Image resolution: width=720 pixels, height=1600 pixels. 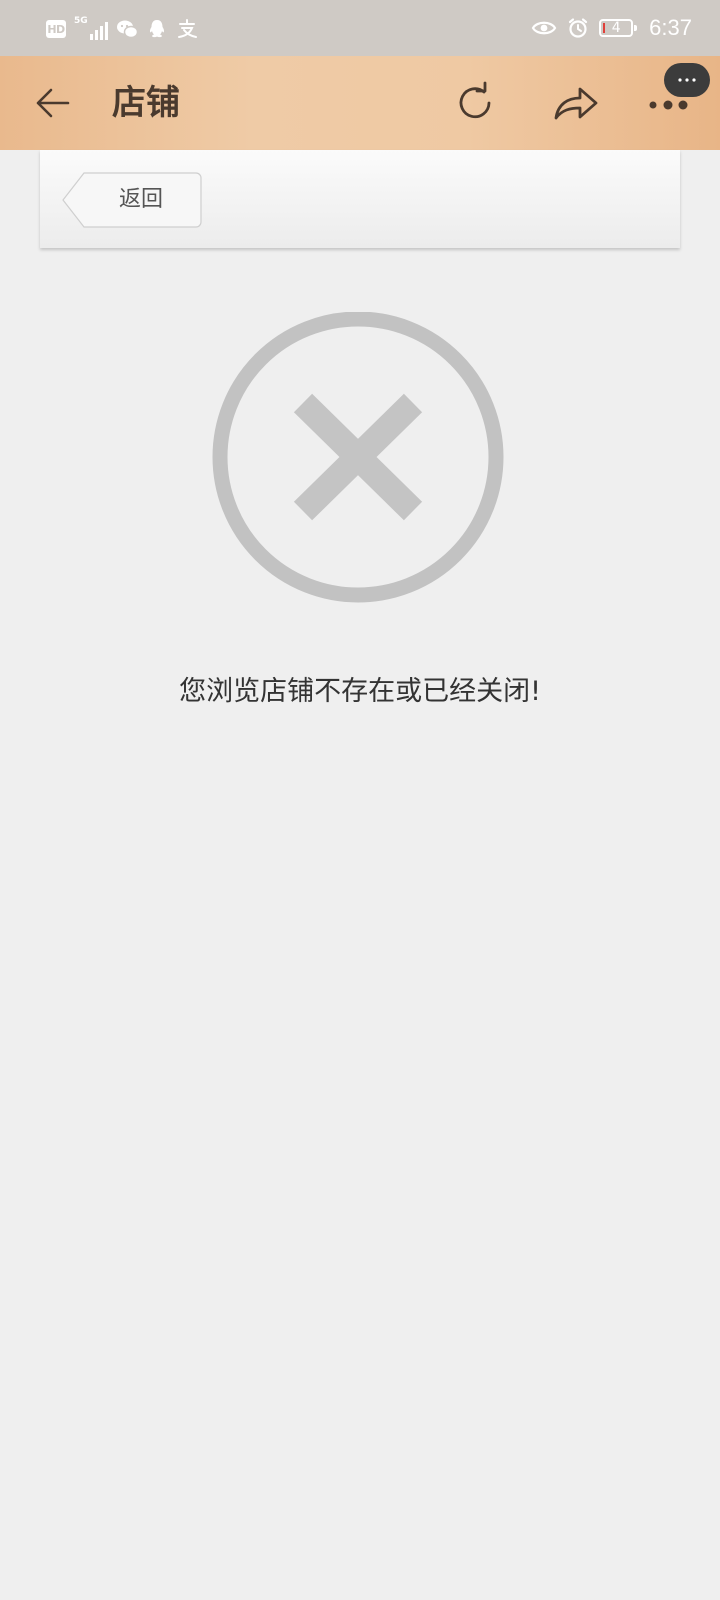 I want to click on signal-strength: 5G, so click(x=91, y=28).